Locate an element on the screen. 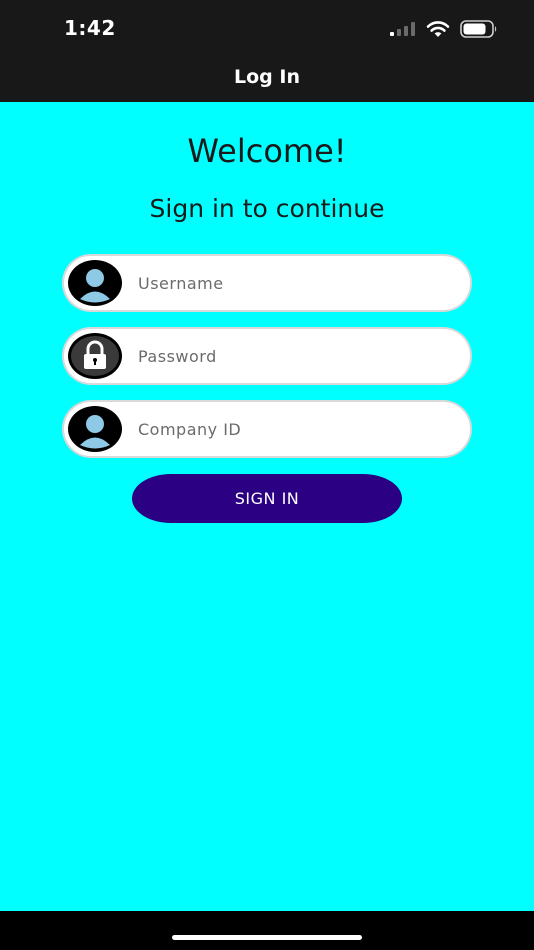 The width and height of the screenshot is (534, 950). cellular-signal-icon is located at coordinates (402, 29).